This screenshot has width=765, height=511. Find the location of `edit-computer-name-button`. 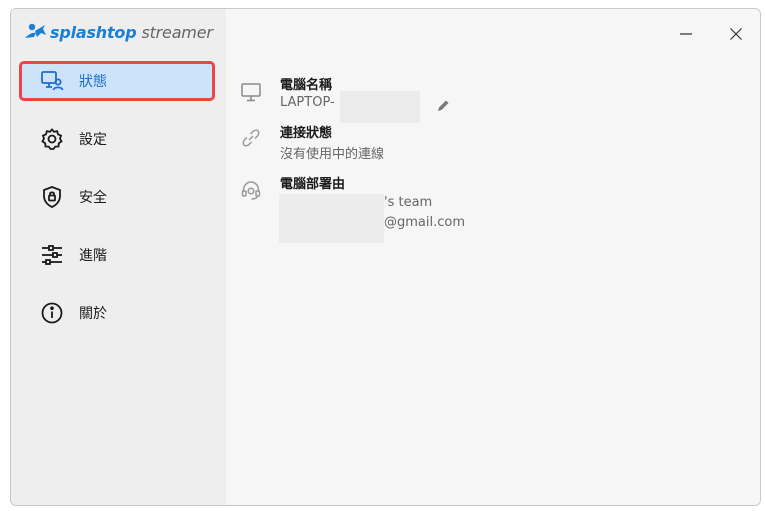

edit-computer-name-button is located at coordinates (443, 106).